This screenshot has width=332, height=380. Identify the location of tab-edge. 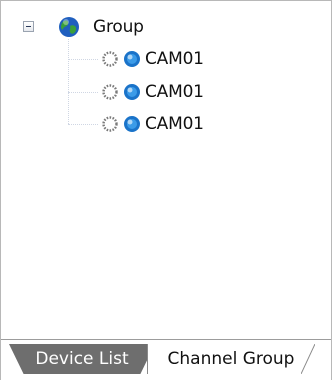
(308, 359).